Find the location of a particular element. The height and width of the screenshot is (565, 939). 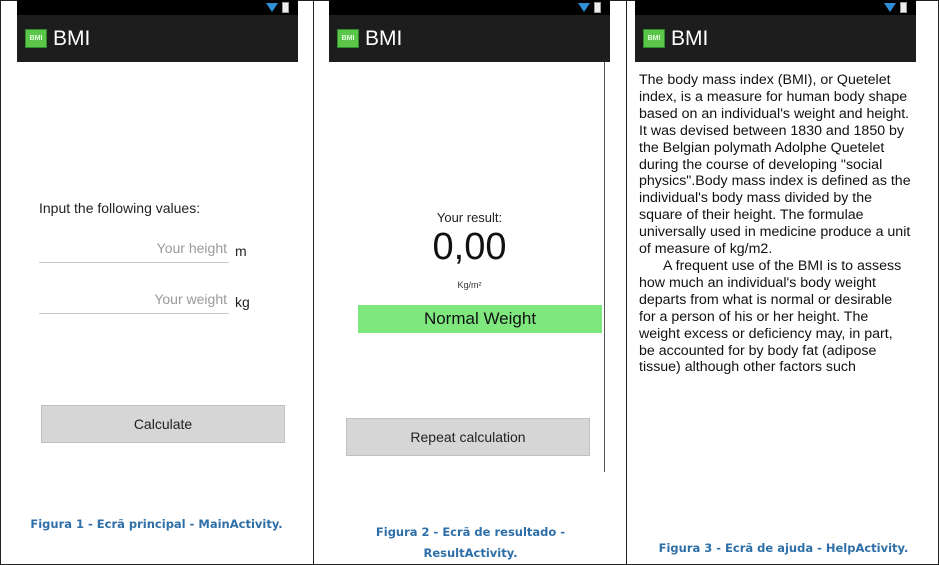

result-value: 0,00 is located at coordinates (469, 247).